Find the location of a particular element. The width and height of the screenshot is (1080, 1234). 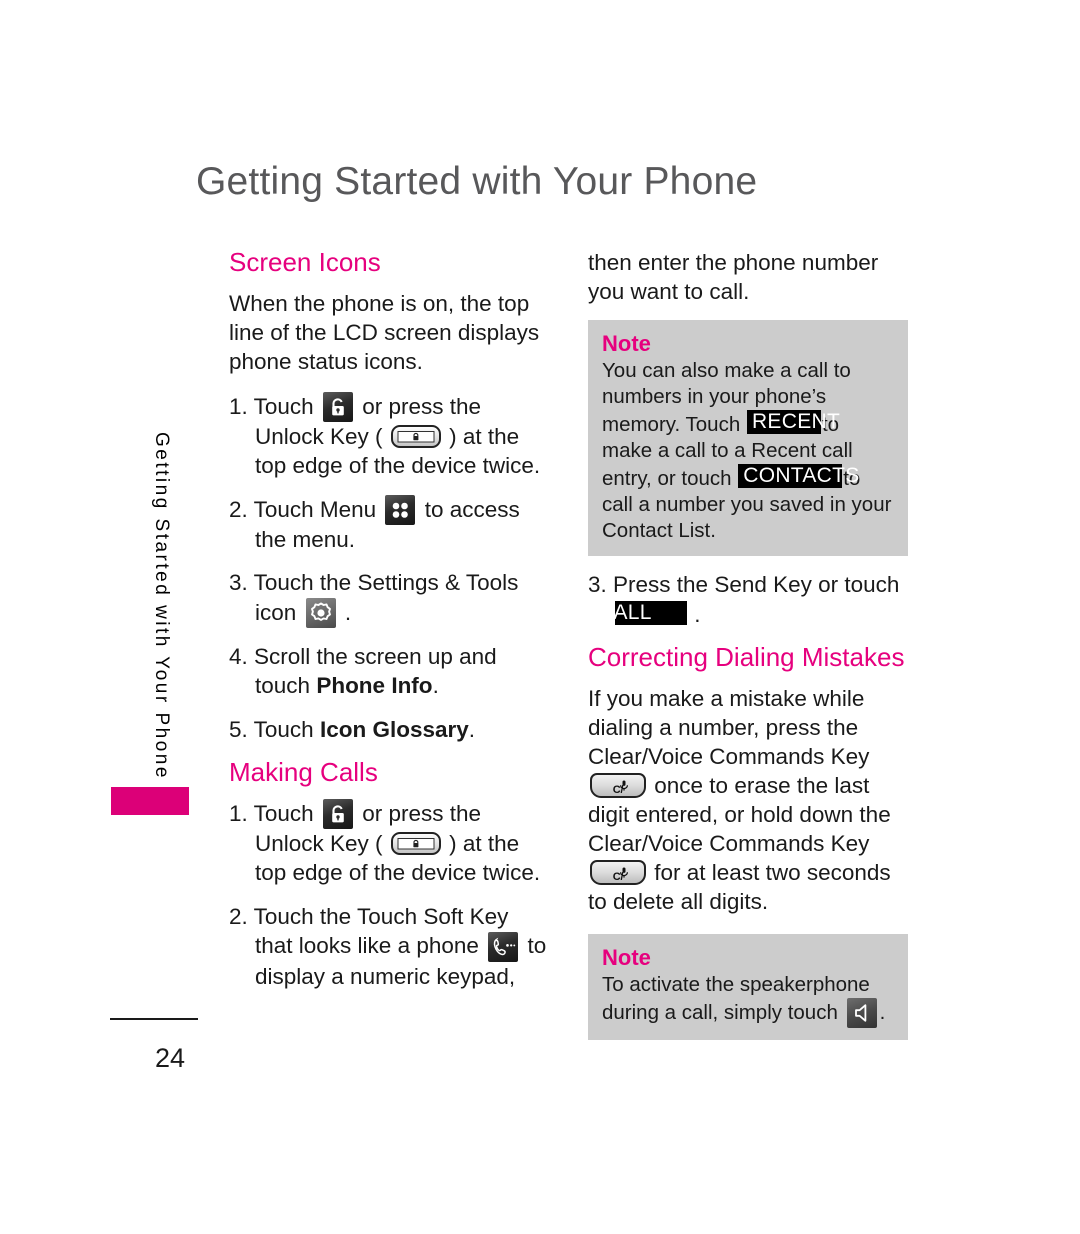

side-tab-marker is located at coordinates (150, 801).